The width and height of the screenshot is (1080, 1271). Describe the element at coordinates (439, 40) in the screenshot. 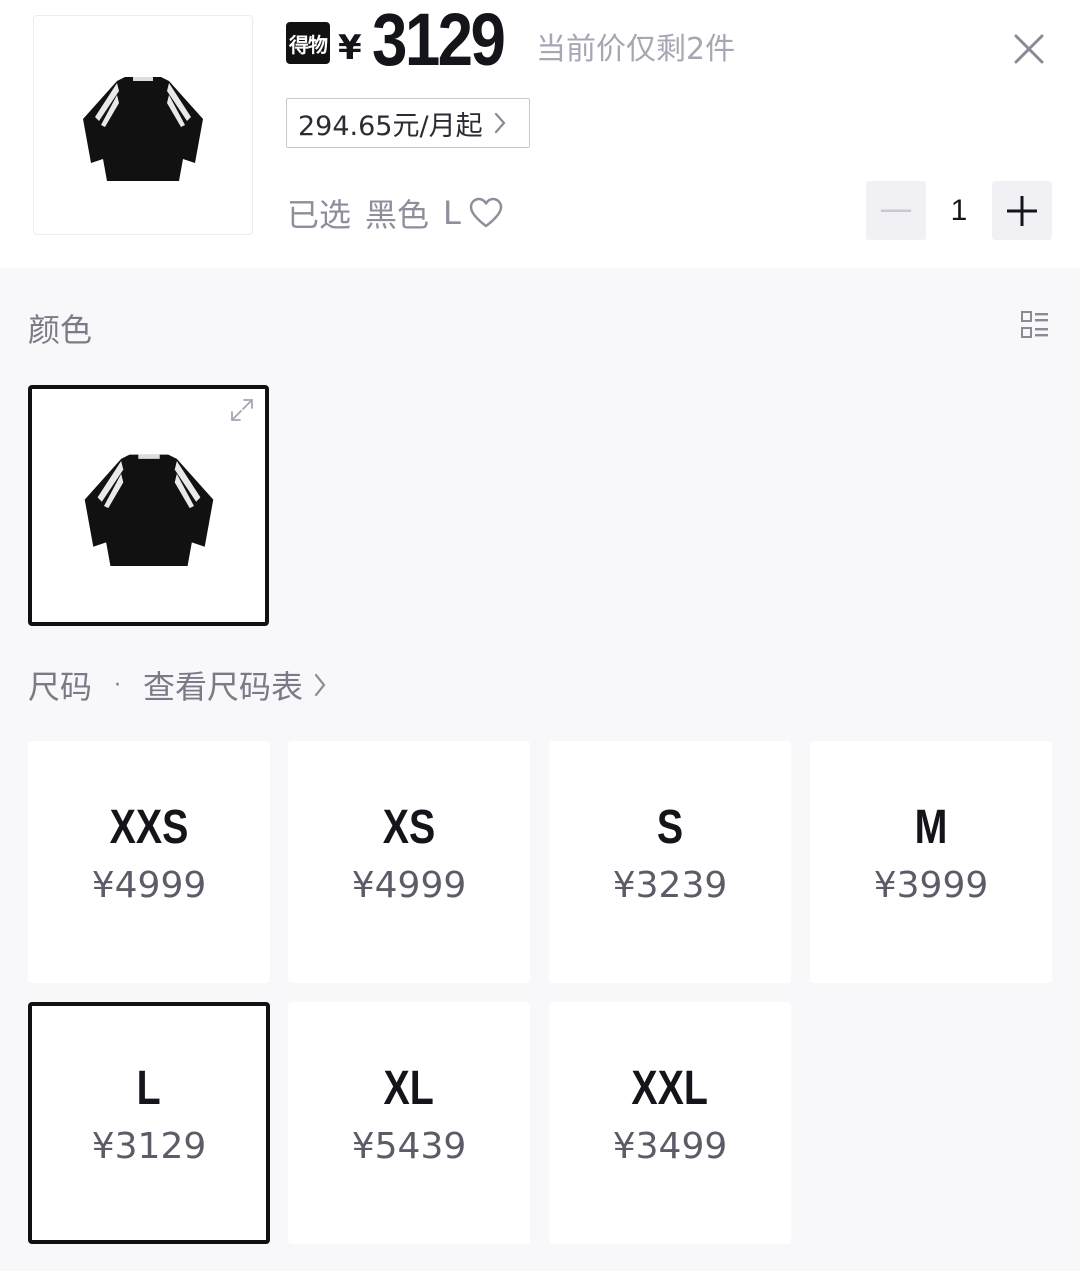

I see `current-price: 3129` at that location.